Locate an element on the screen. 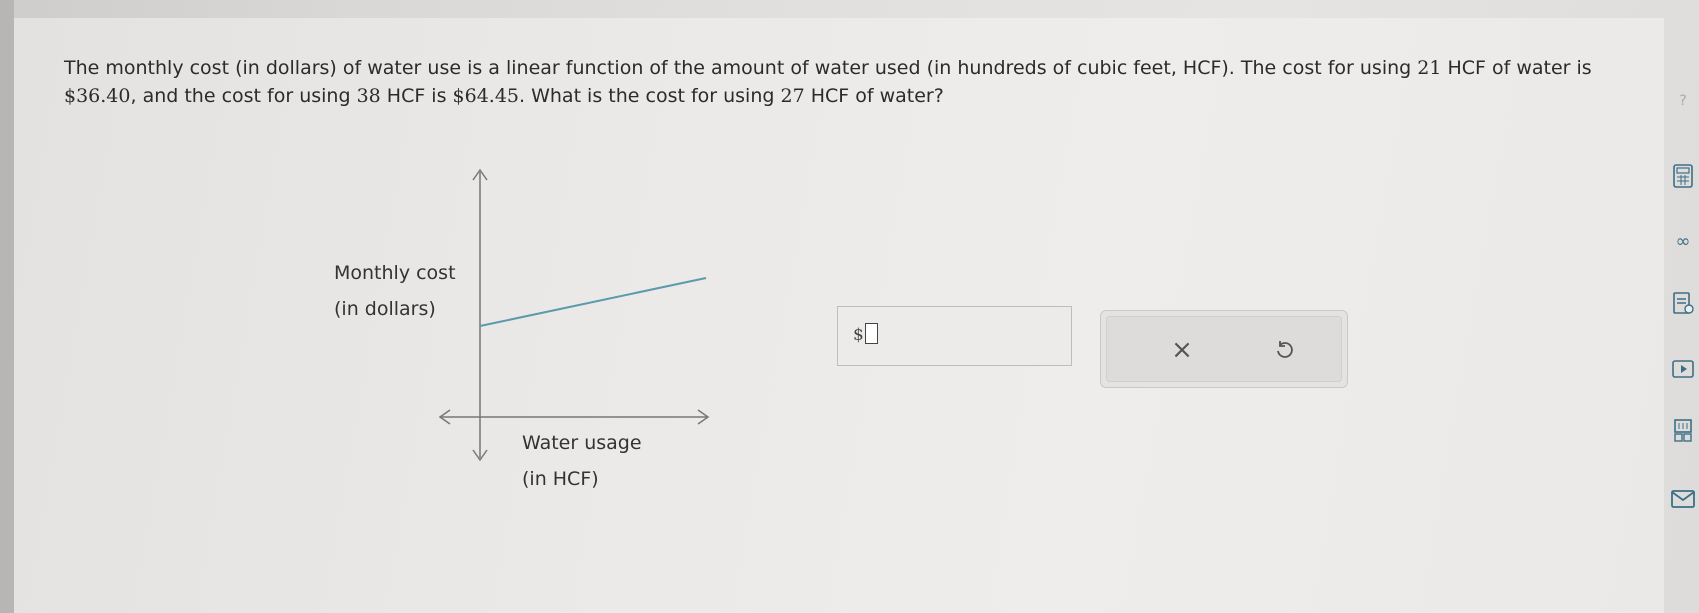 Image resolution: width=1699 pixels, height=613 pixels. y-axis-label: Monthly cost (in dollars) is located at coordinates (395, 291).